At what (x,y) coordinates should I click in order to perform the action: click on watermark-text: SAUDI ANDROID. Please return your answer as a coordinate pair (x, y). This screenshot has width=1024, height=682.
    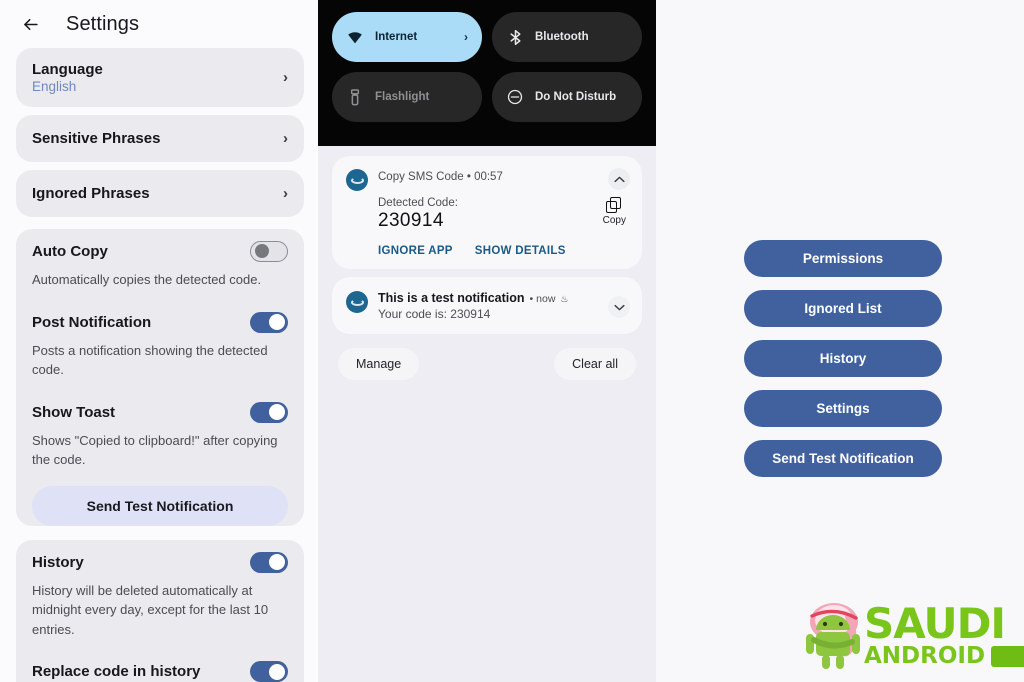
    Looking at the image, I should click on (944, 635).